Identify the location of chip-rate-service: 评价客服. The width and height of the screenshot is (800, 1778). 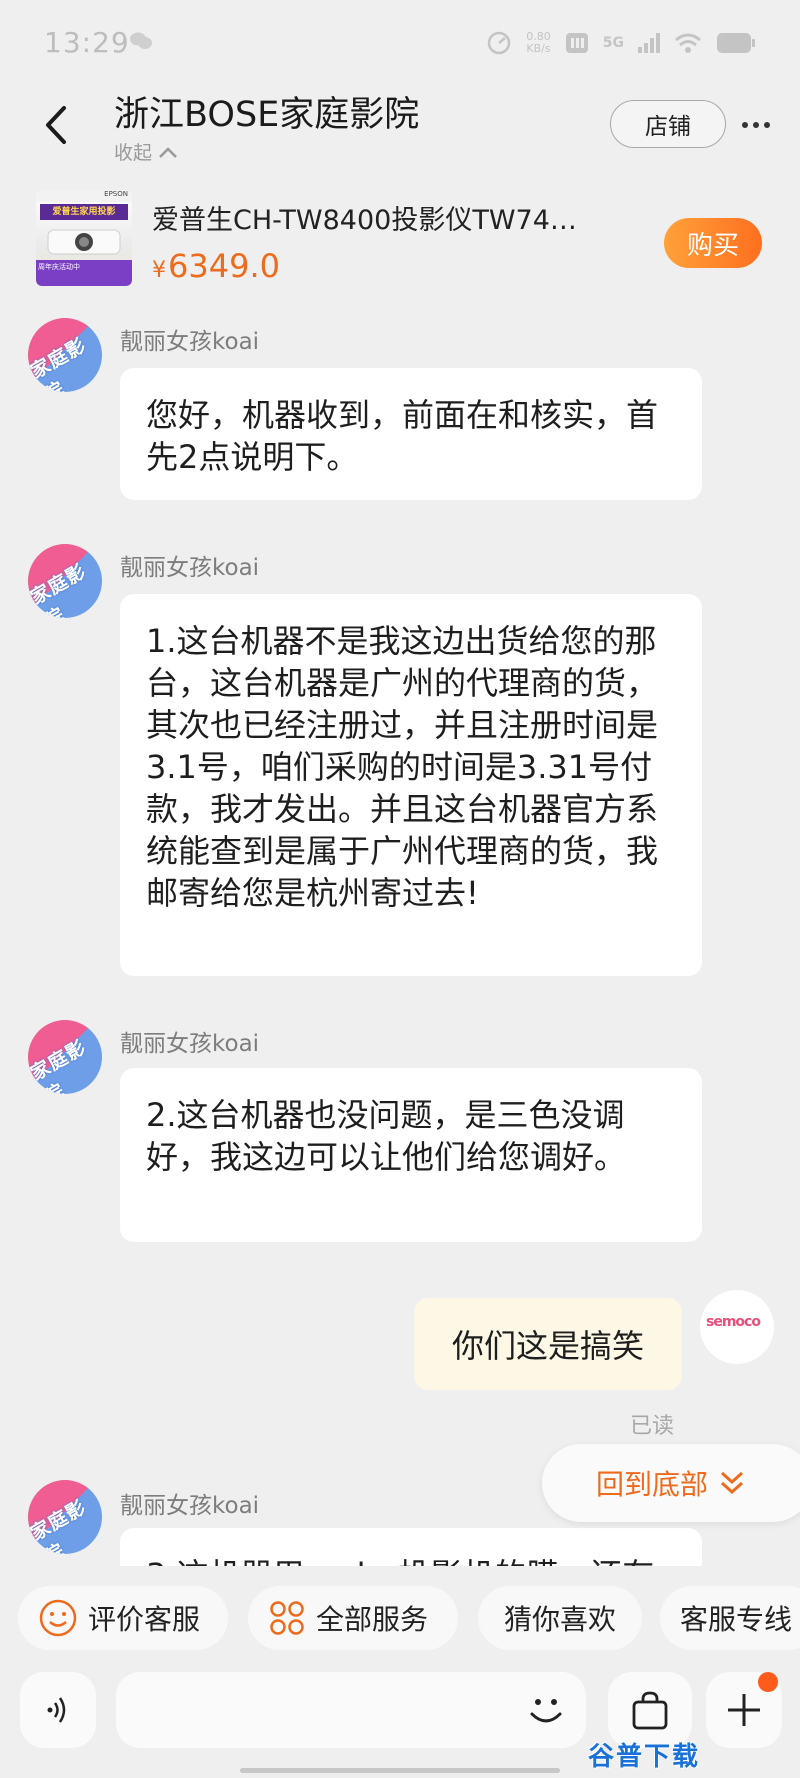
(123, 1618).